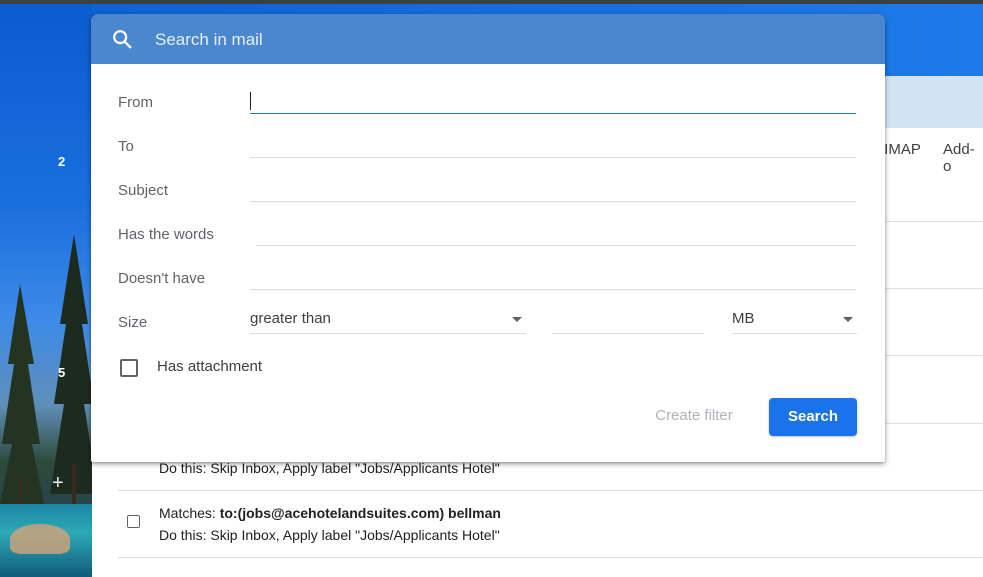  Describe the element at coordinates (743, 318) in the screenshot. I see `size-unit-value: MB` at that location.